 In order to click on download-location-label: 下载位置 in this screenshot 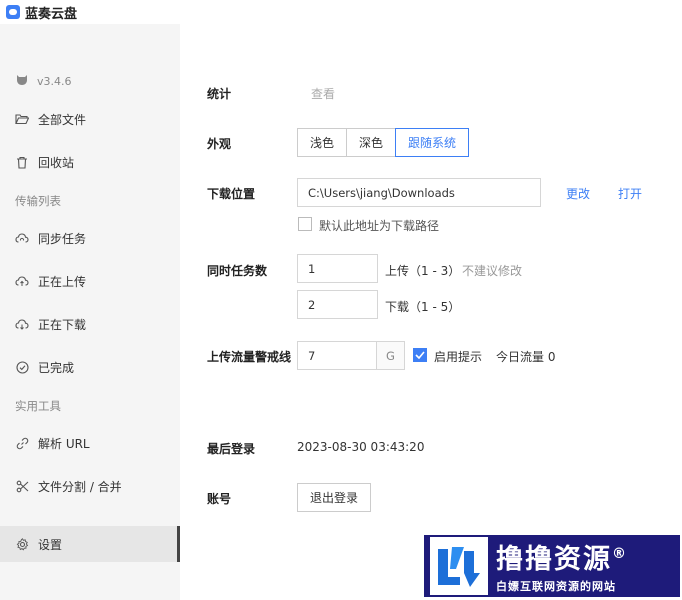, I will do `click(231, 194)`.